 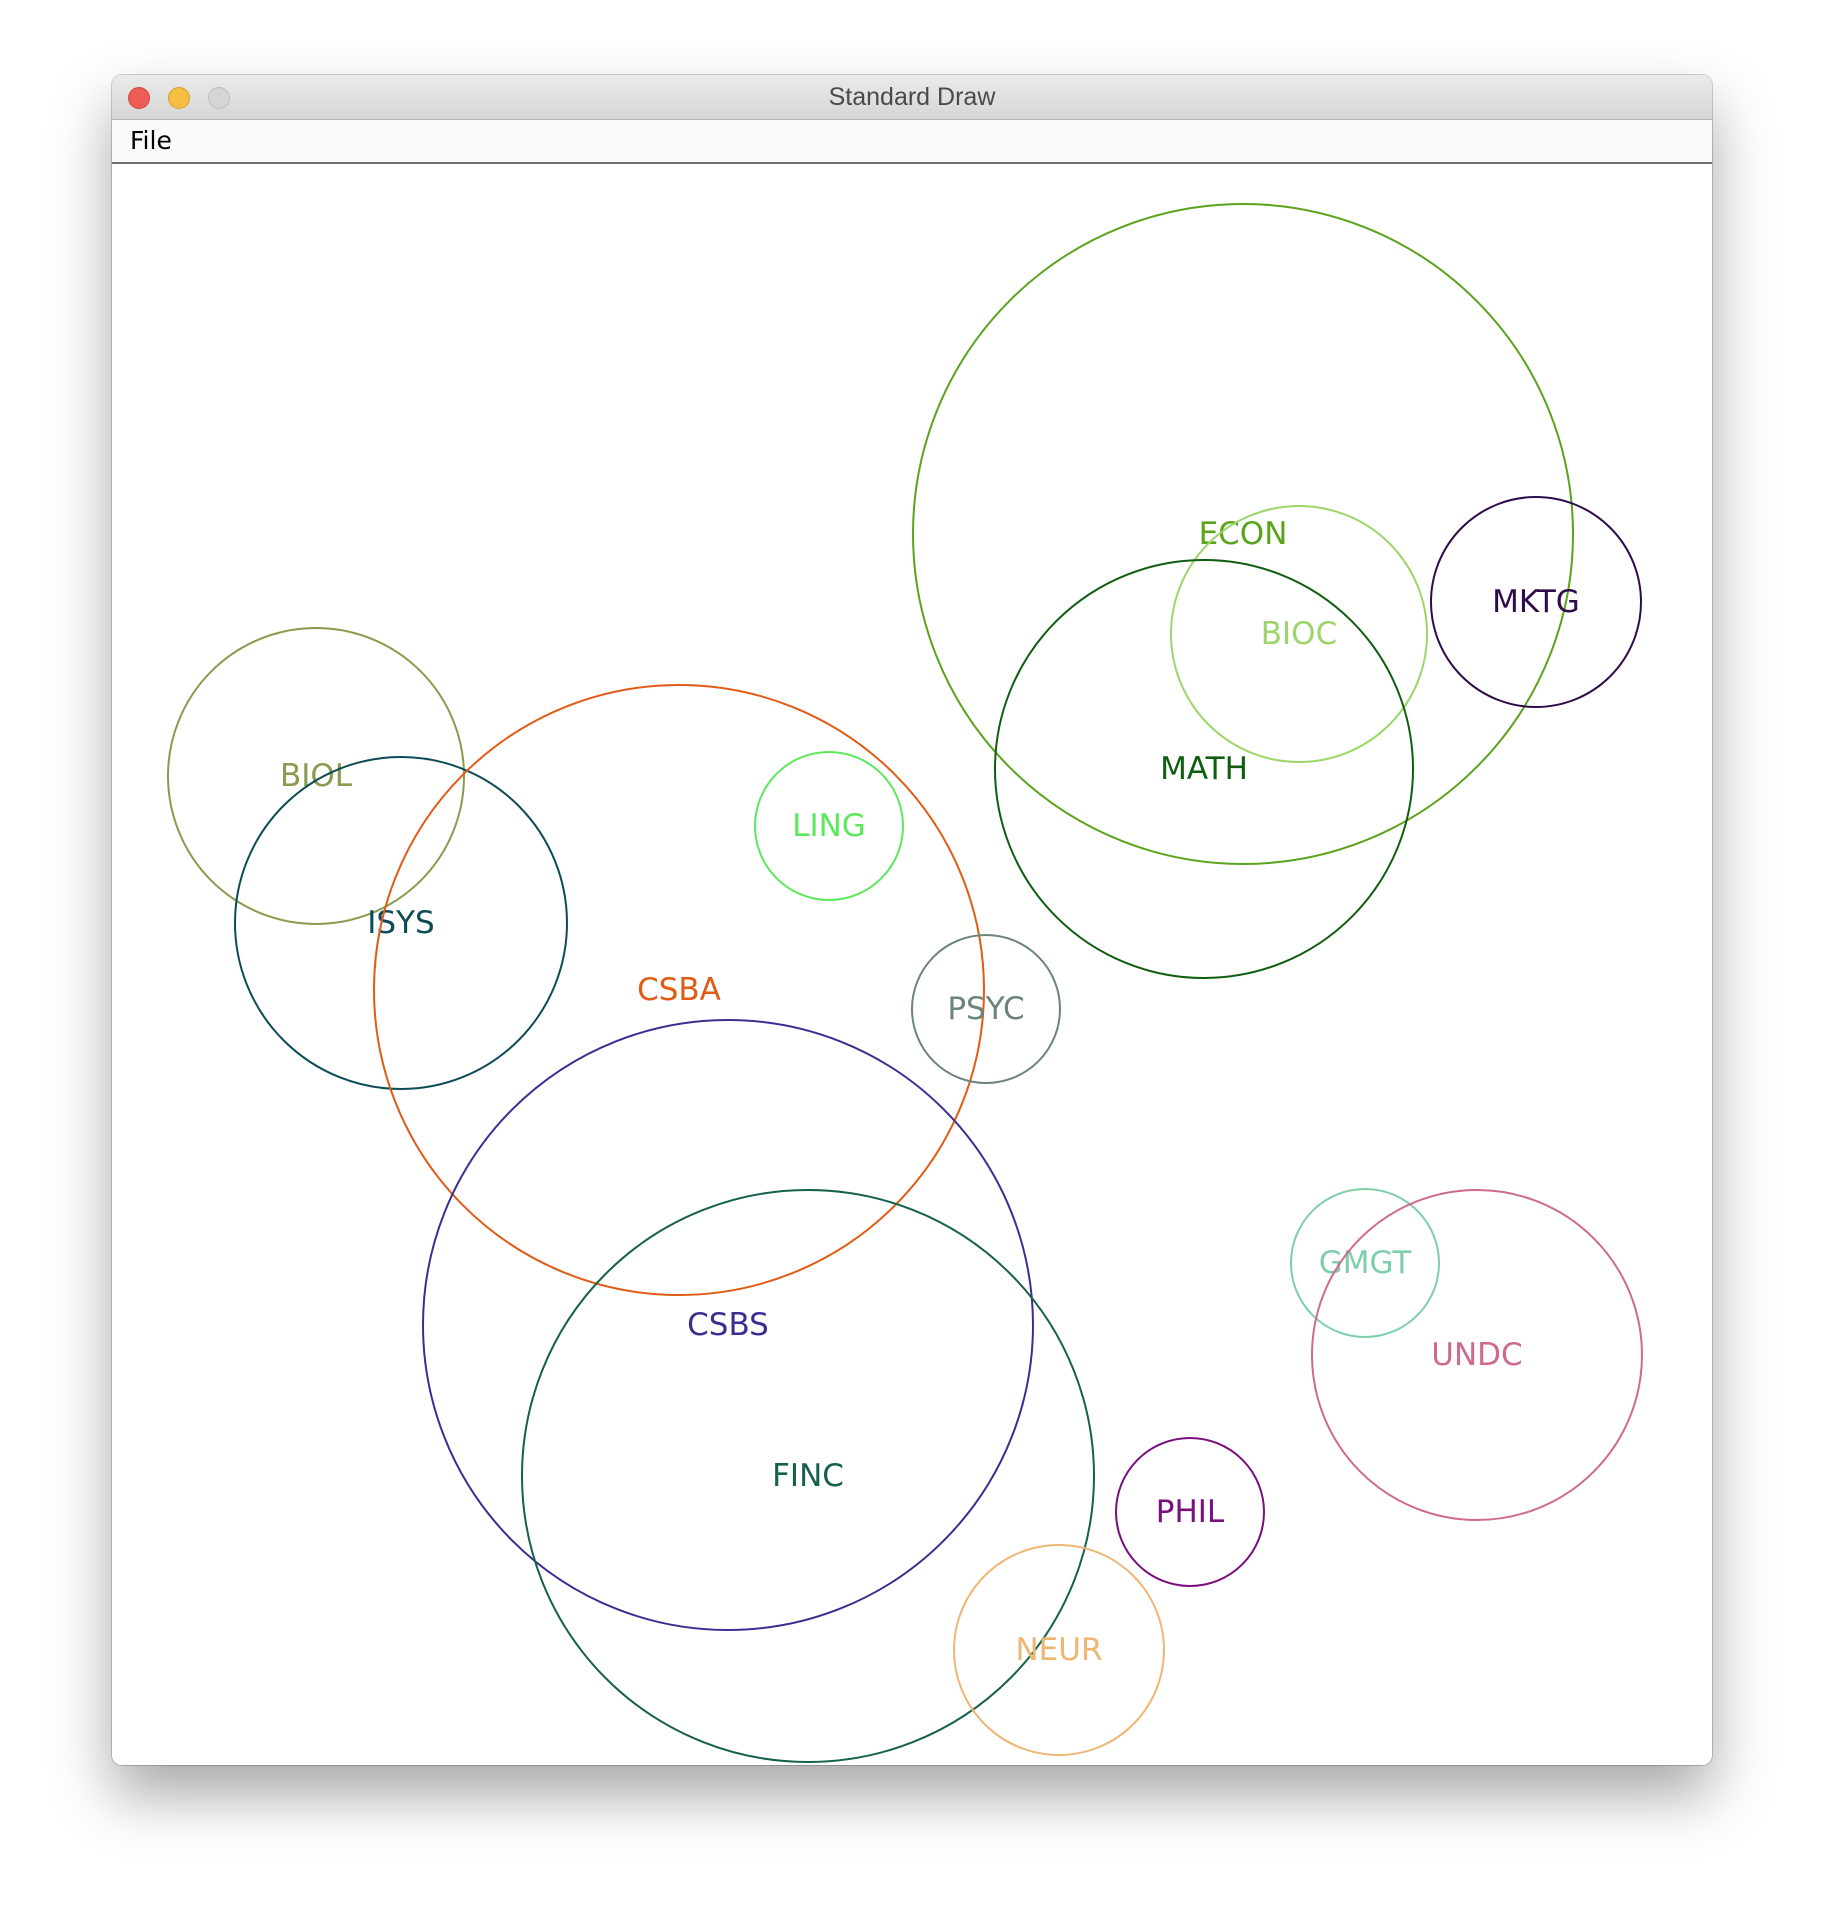 I want to click on circle-label-isys: ISYS, so click(x=400, y=923).